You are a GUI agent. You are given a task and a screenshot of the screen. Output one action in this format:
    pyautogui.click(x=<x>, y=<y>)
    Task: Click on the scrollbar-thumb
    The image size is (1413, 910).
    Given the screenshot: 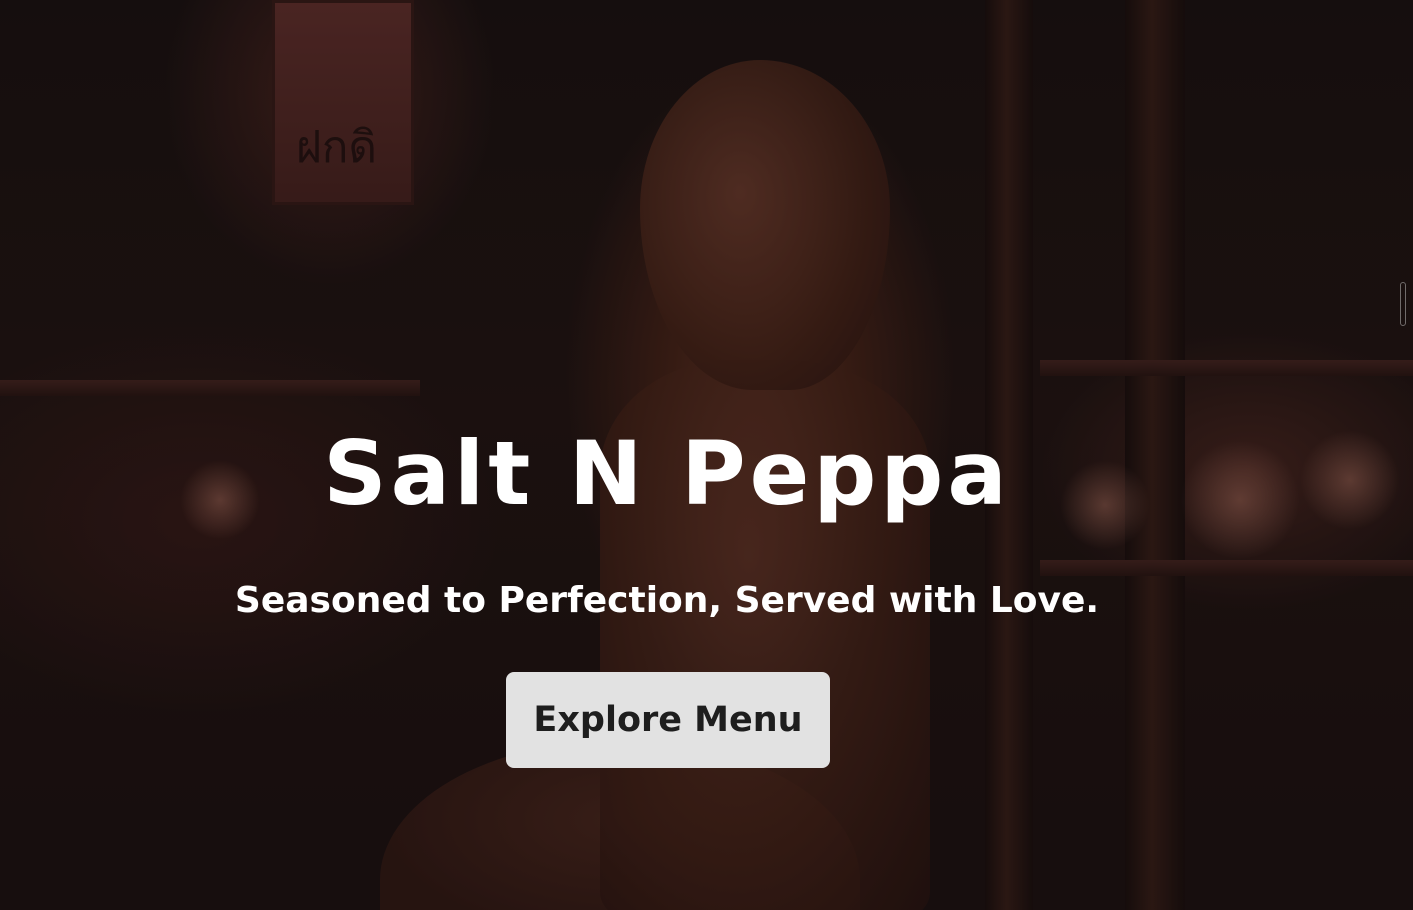 What is the action you would take?
    pyautogui.click(x=1403, y=304)
    